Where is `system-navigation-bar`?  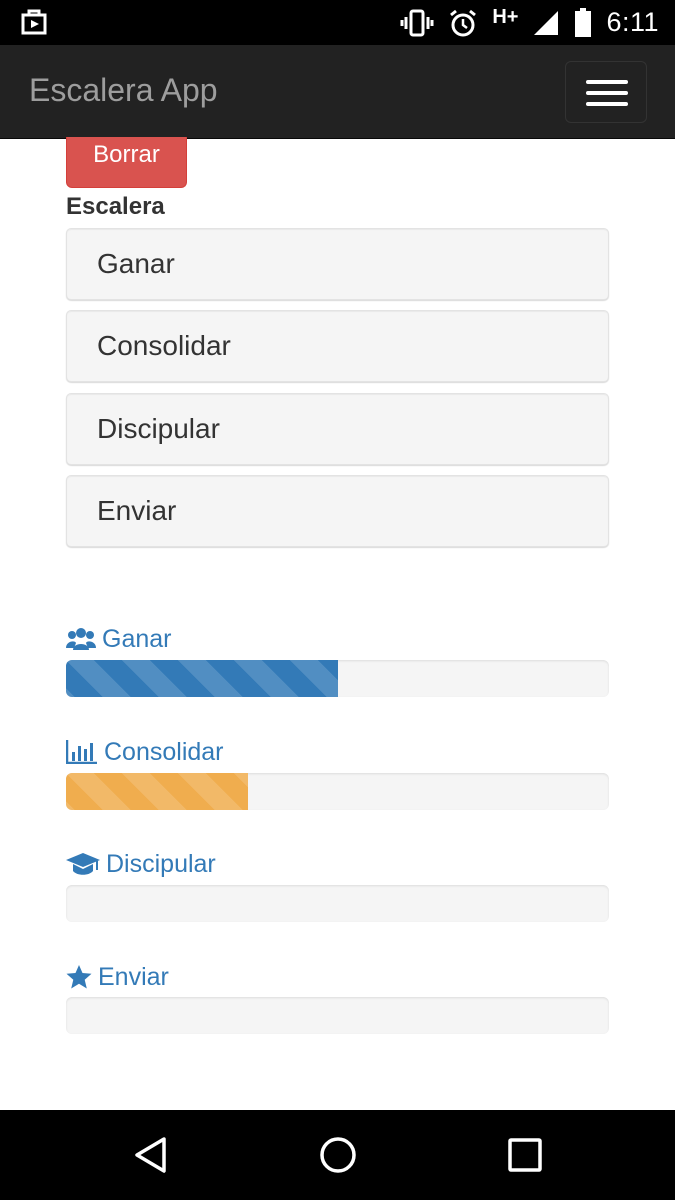 system-navigation-bar is located at coordinates (337, 1155).